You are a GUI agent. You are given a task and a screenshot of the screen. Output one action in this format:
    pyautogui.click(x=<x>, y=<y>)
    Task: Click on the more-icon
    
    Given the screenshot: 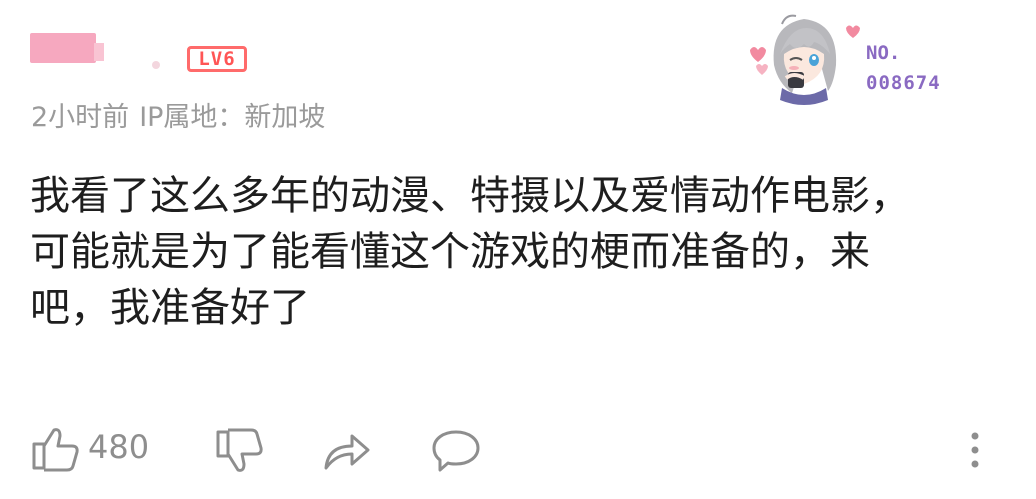 What is the action you would take?
    pyautogui.click(x=975, y=450)
    